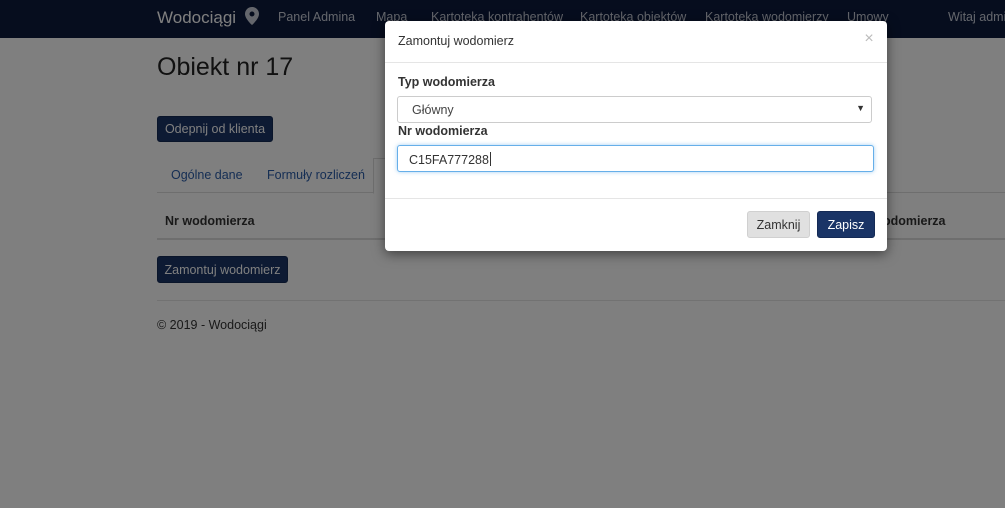  Describe the element at coordinates (490, 159) in the screenshot. I see `text-cursor` at that location.